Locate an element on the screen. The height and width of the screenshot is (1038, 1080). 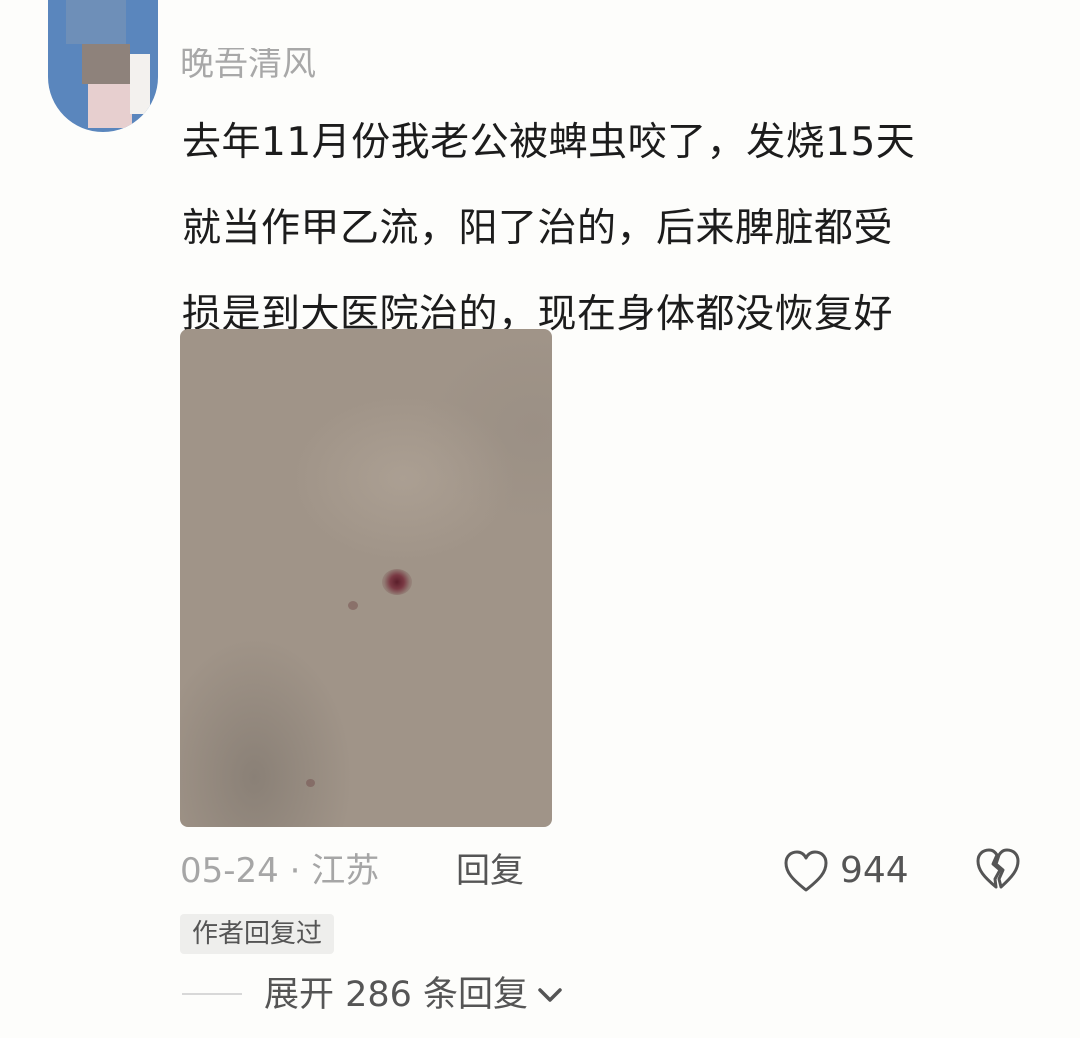
chevron-down-icon is located at coordinates (550, 995).